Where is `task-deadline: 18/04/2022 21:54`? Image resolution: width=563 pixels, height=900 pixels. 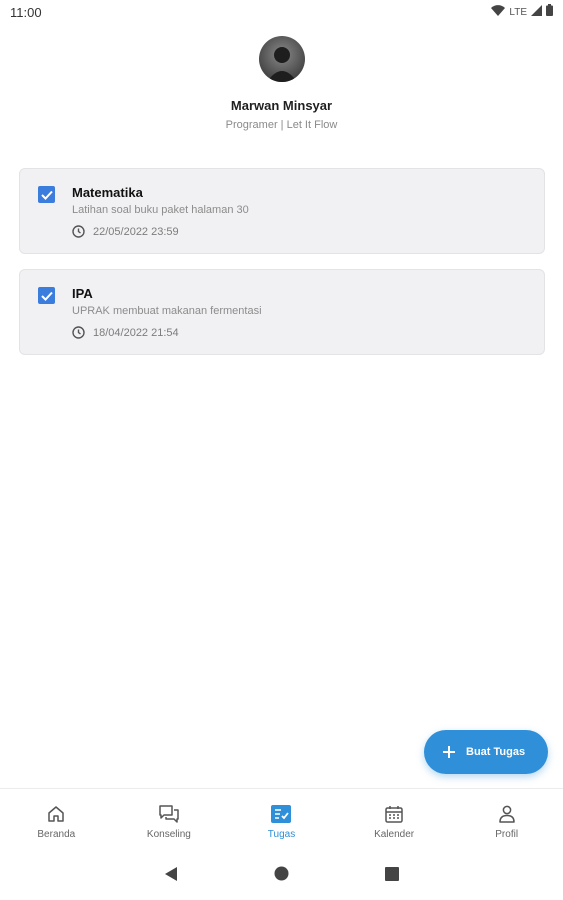
task-deadline: 18/04/2022 21:54 is located at coordinates (125, 332).